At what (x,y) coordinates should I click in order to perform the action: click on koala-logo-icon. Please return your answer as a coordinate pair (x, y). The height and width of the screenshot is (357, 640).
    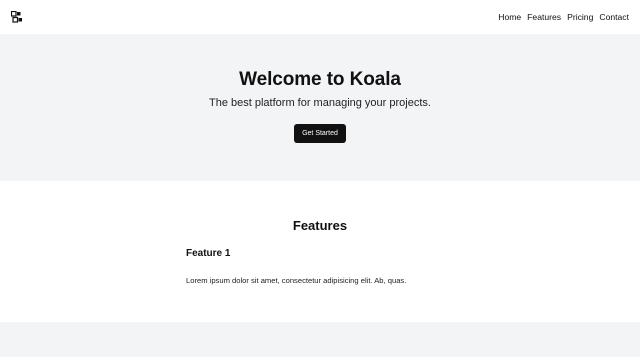
    Looking at the image, I should click on (17, 17).